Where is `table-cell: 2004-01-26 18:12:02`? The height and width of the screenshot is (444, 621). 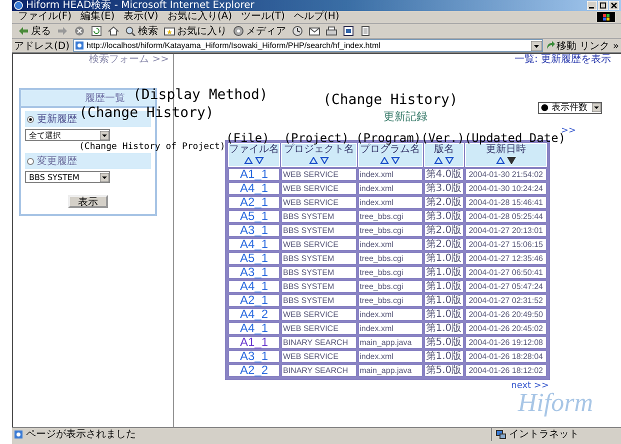
table-cell: 2004-01-26 18:12:02 is located at coordinates (505, 370).